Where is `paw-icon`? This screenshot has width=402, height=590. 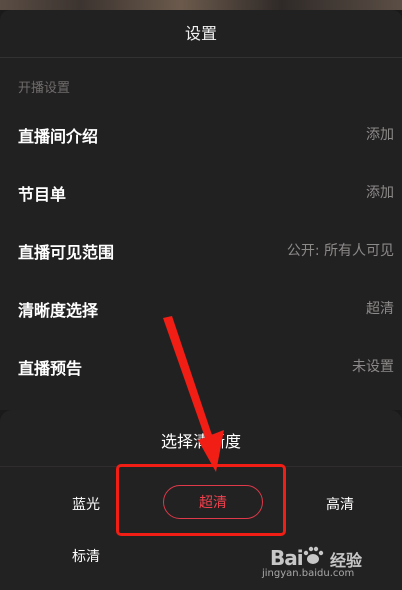
paw-icon is located at coordinates (313, 555).